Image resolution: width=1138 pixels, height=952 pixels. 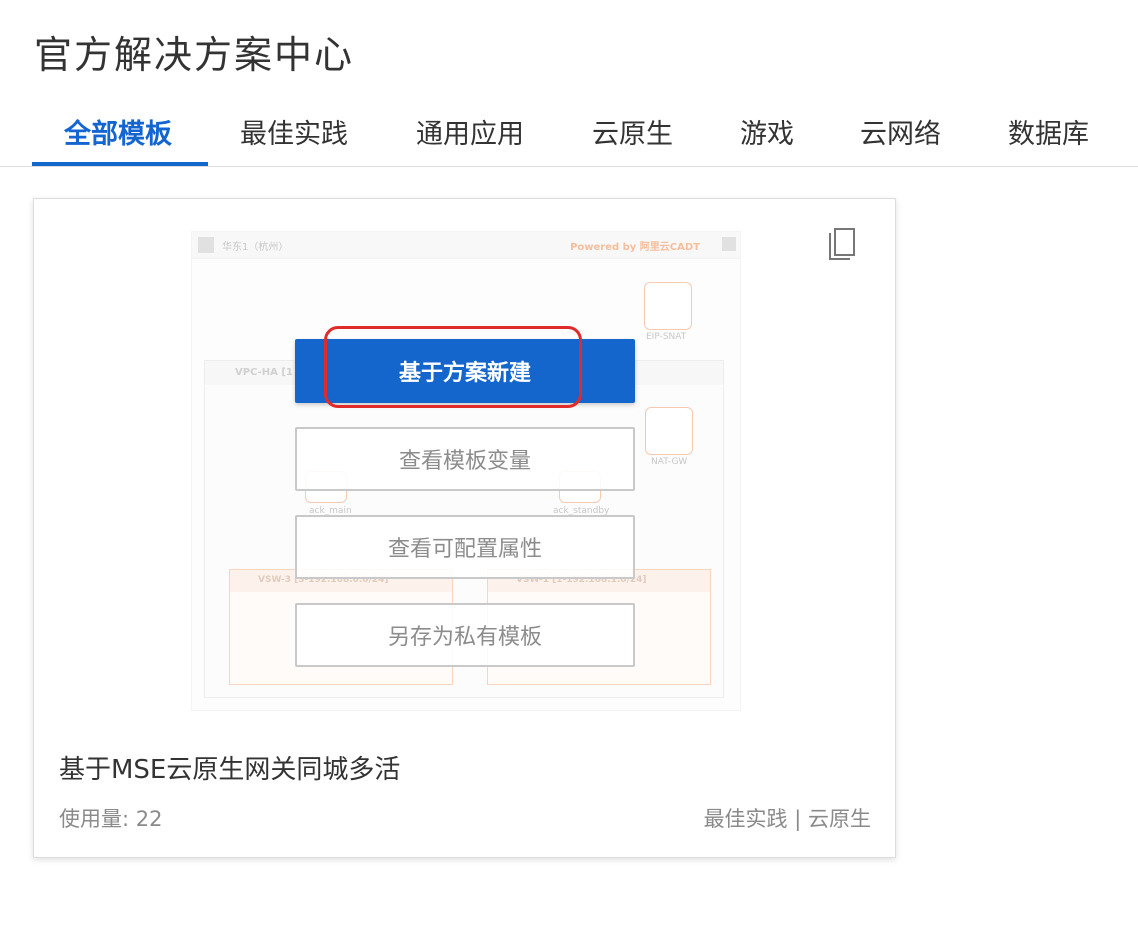 I want to click on create-from-solution-button: 基于方案新建, so click(x=465, y=371).